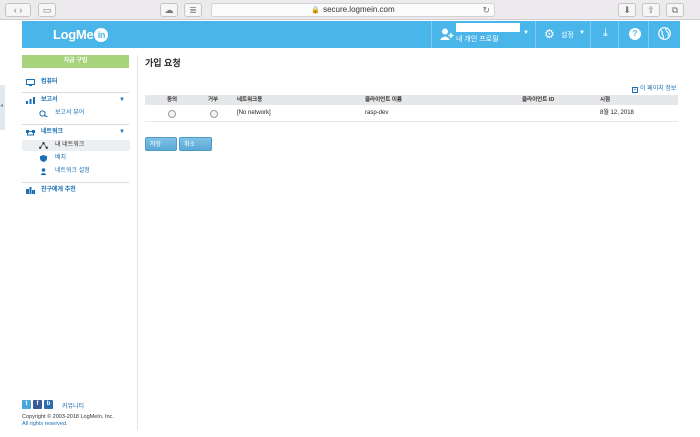 This screenshot has width=700, height=437. Describe the element at coordinates (30, 133) in the screenshot. I see `network-icon` at that location.